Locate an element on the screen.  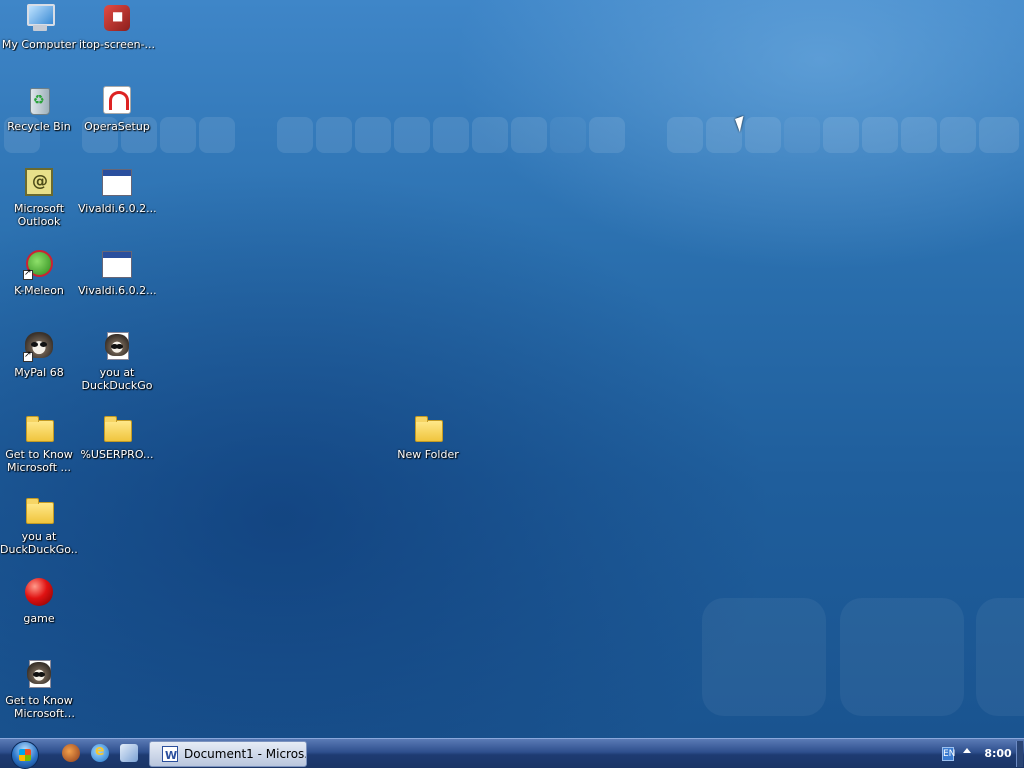
desktop-icon-opera-setup: OperaSetup is located at coordinates (117, 108).